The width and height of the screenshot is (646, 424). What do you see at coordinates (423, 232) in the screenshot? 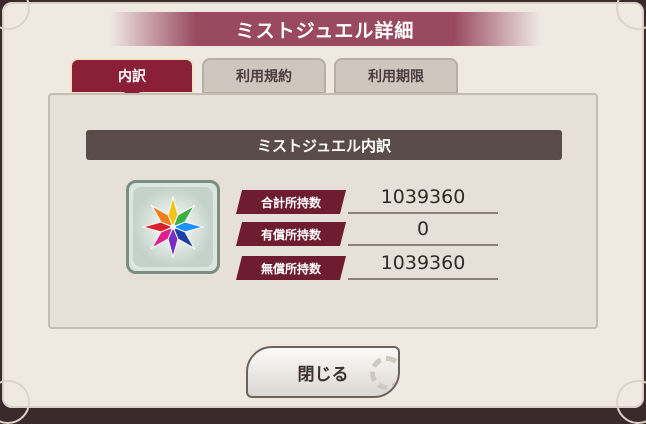
I see `row-value: 0` at bounding box center [423, 232].